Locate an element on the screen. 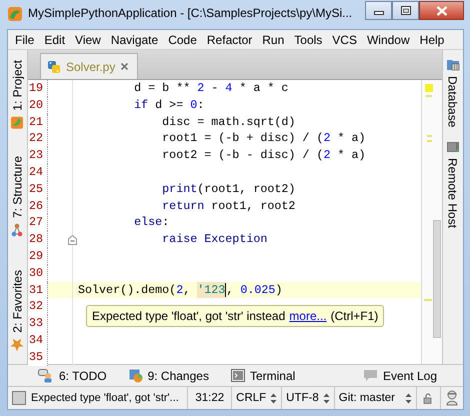  menu-item: View is located at coordinates (88, 39).